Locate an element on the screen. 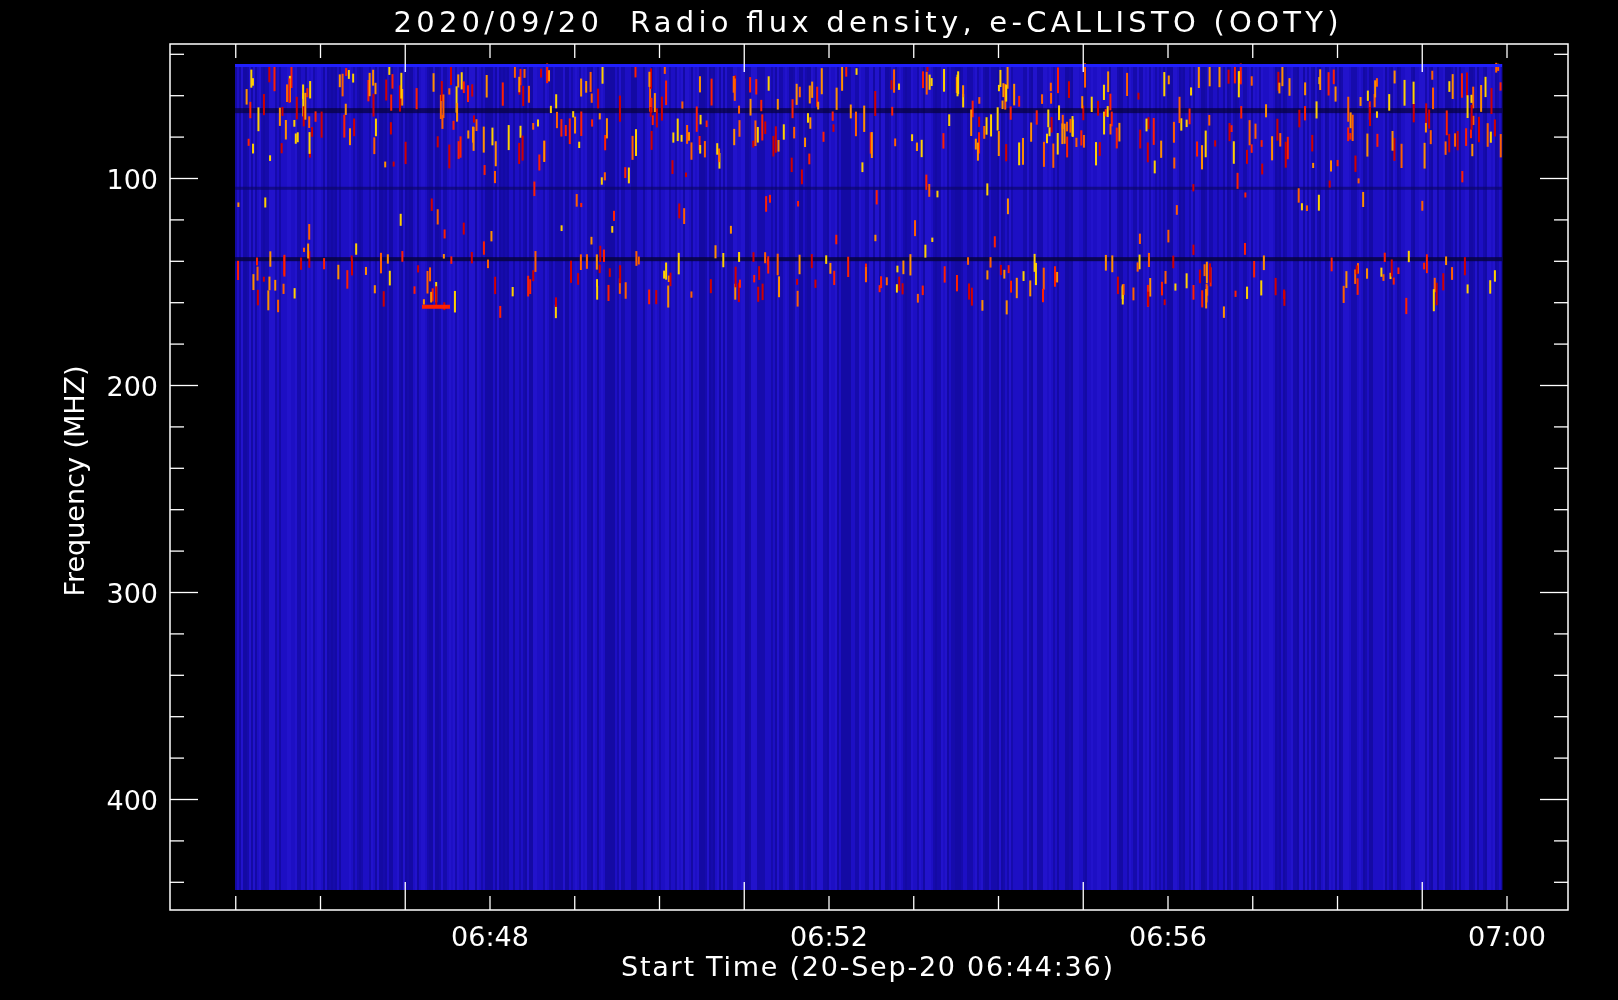  x-axis-label: Start Time (20-Sep-20 06:44:36) is located at coordinates (867, 966).